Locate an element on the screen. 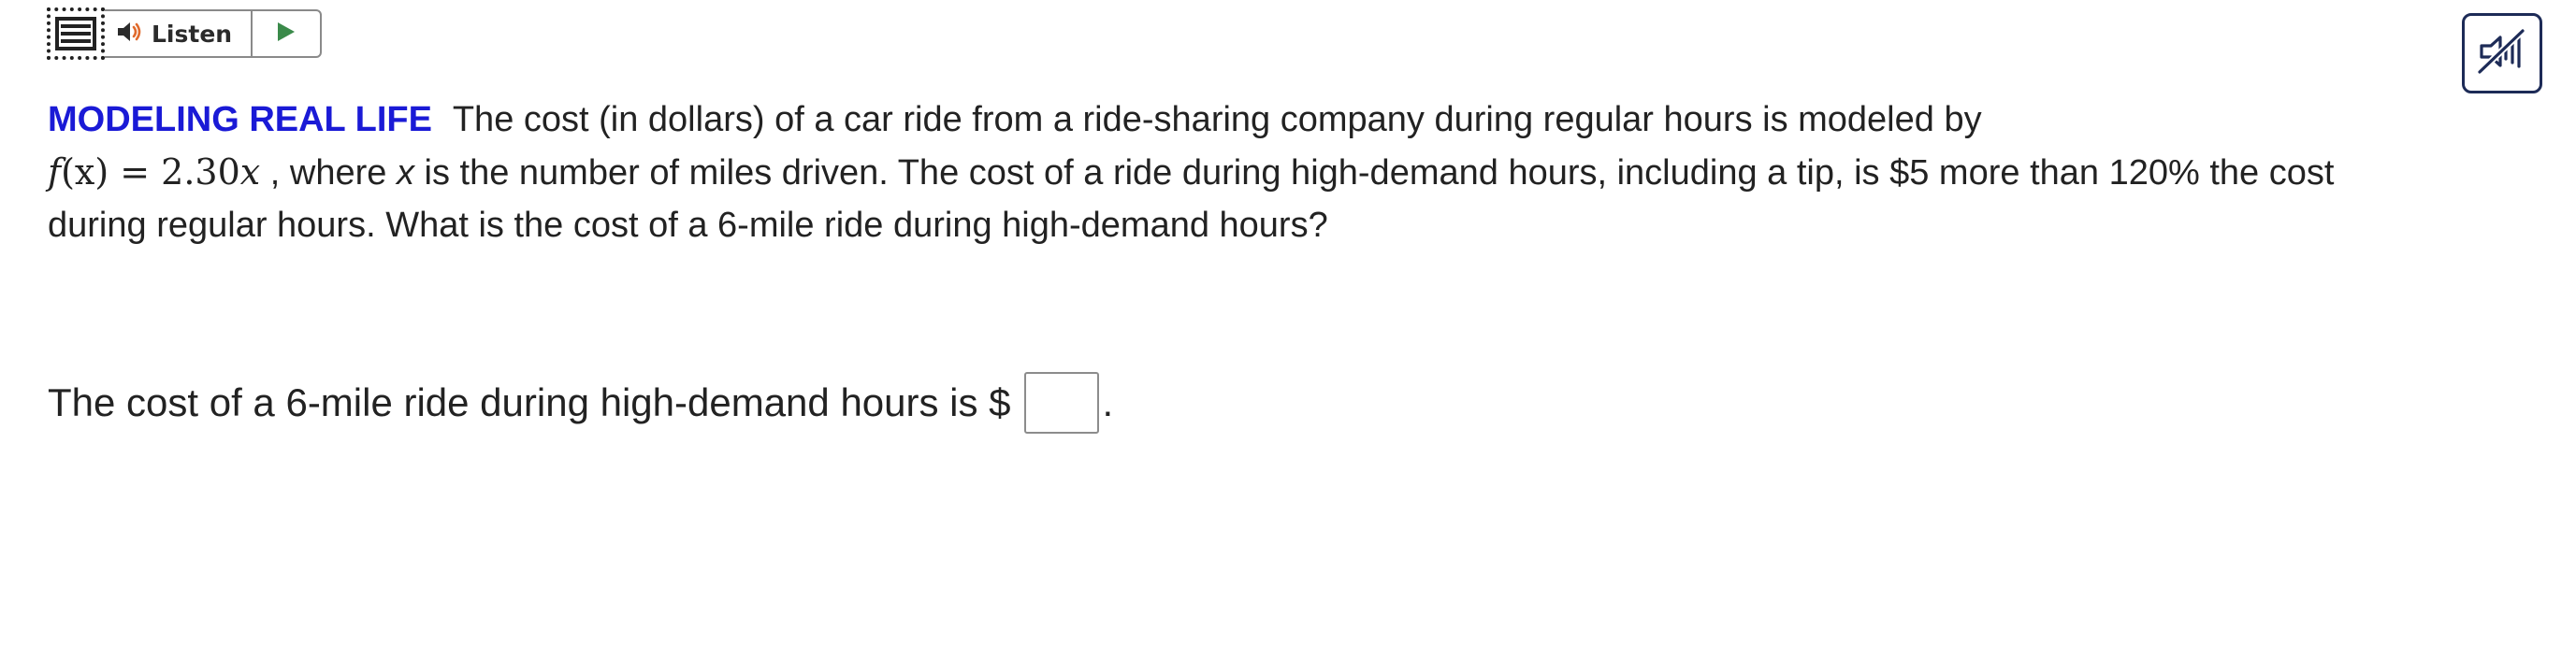 The width and height of the screenshot is (2576, 658). formula-function-name: f is located at coordinates (55, 172).